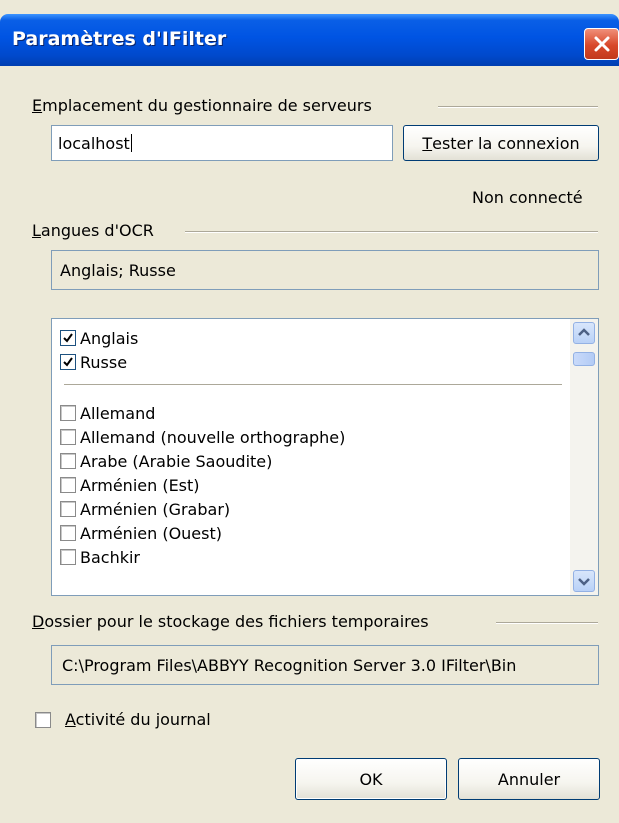 The height and width of the screenshot is (823, 619). Describe the element at coordinates (202, 437) in the screenshot. I see `list-item: Allemand (nouvelle orthographe)` at that location.